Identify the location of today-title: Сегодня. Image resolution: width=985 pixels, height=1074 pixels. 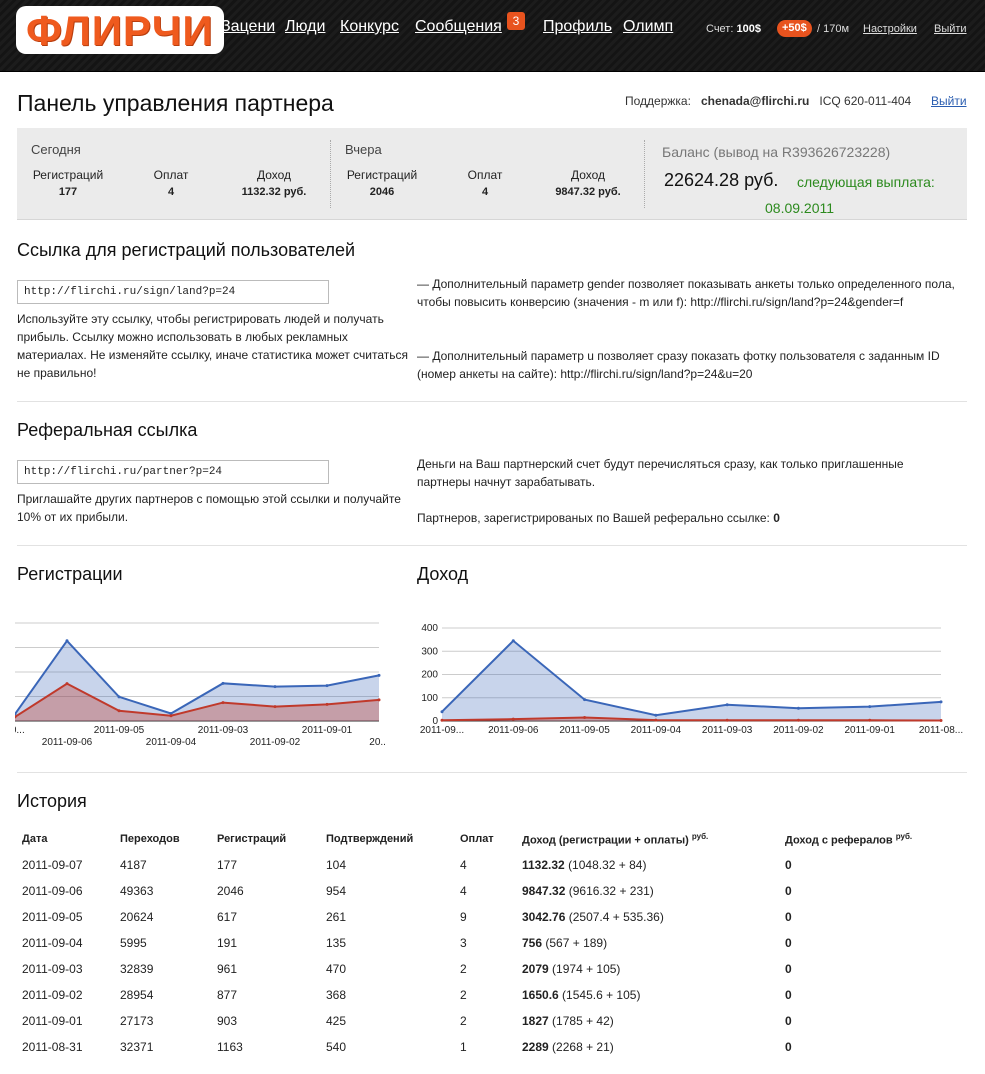
(56, 149).